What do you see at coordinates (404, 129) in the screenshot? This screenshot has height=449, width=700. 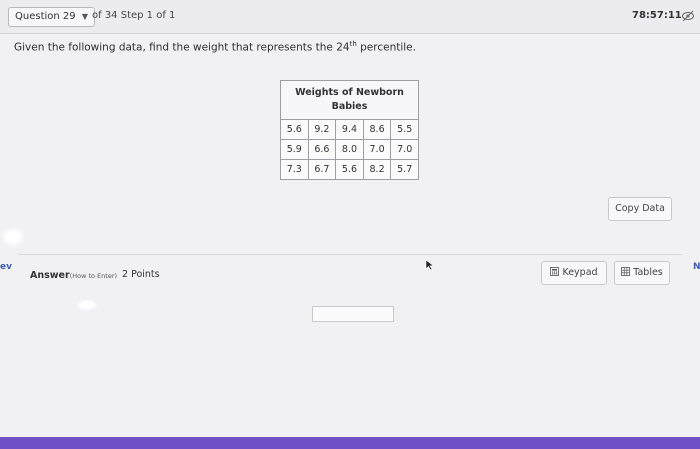 I see `table-cell: 5.5` at bounding box center [404, 129].